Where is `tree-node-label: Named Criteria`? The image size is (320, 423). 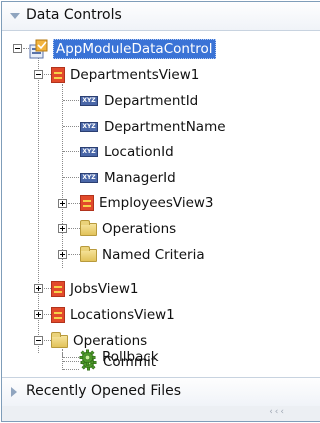
tree-node-label: Named Criteria is located at coordinates (153, 255).